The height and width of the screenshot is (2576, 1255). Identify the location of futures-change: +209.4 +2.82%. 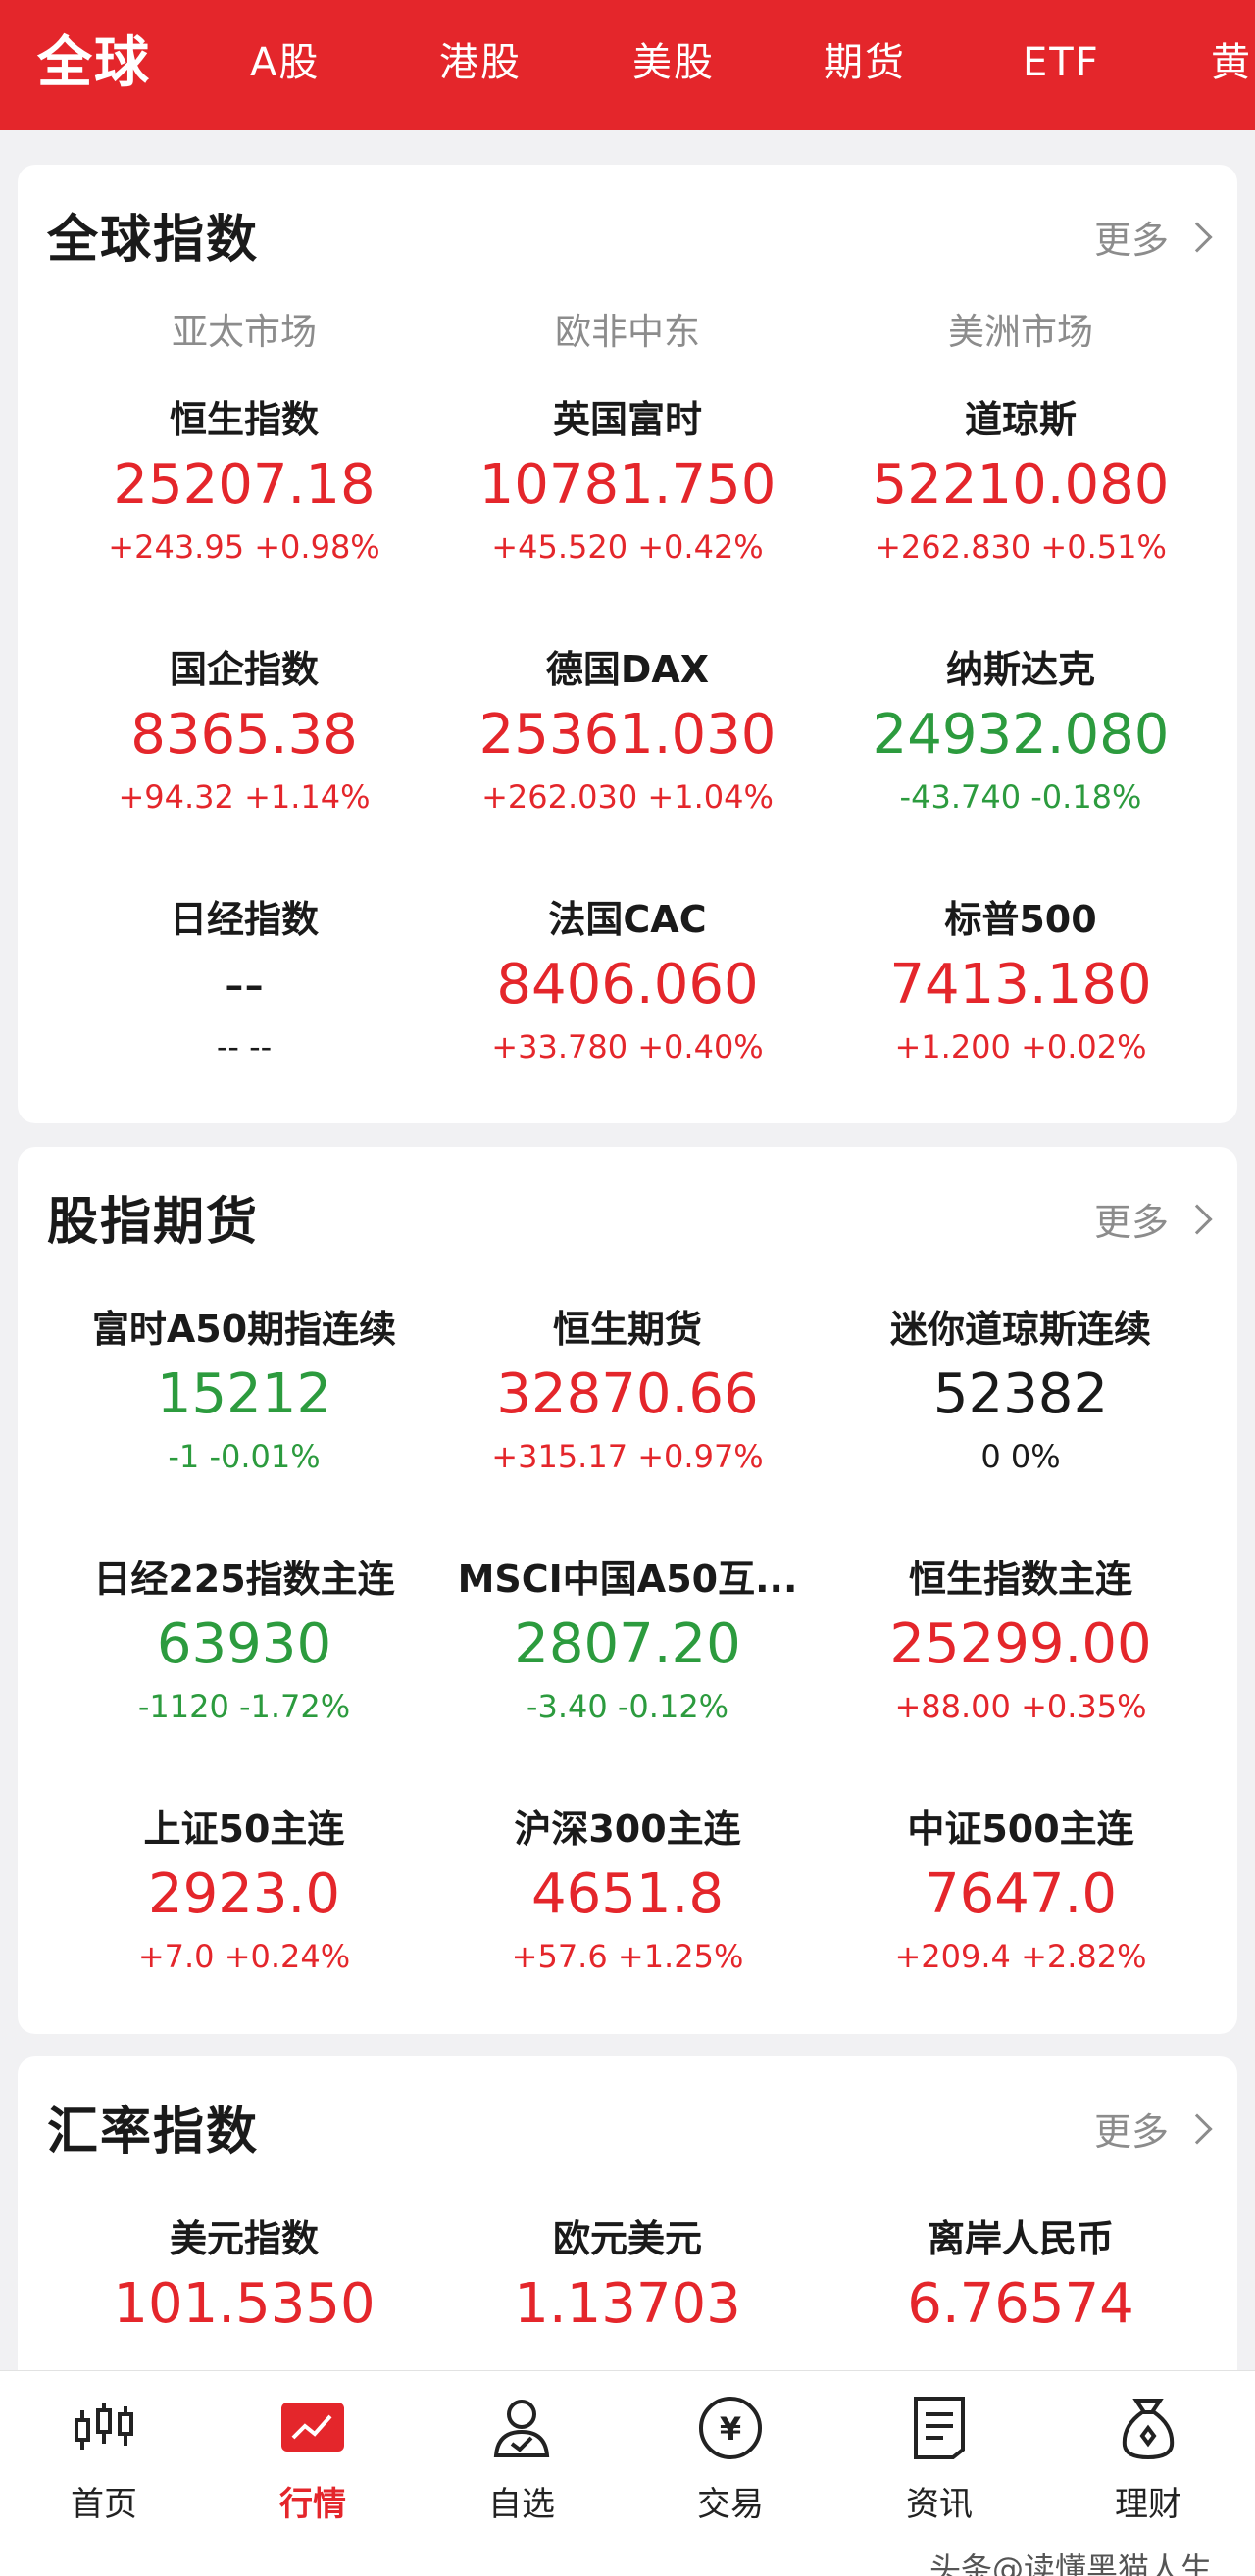
(1020, 1956).